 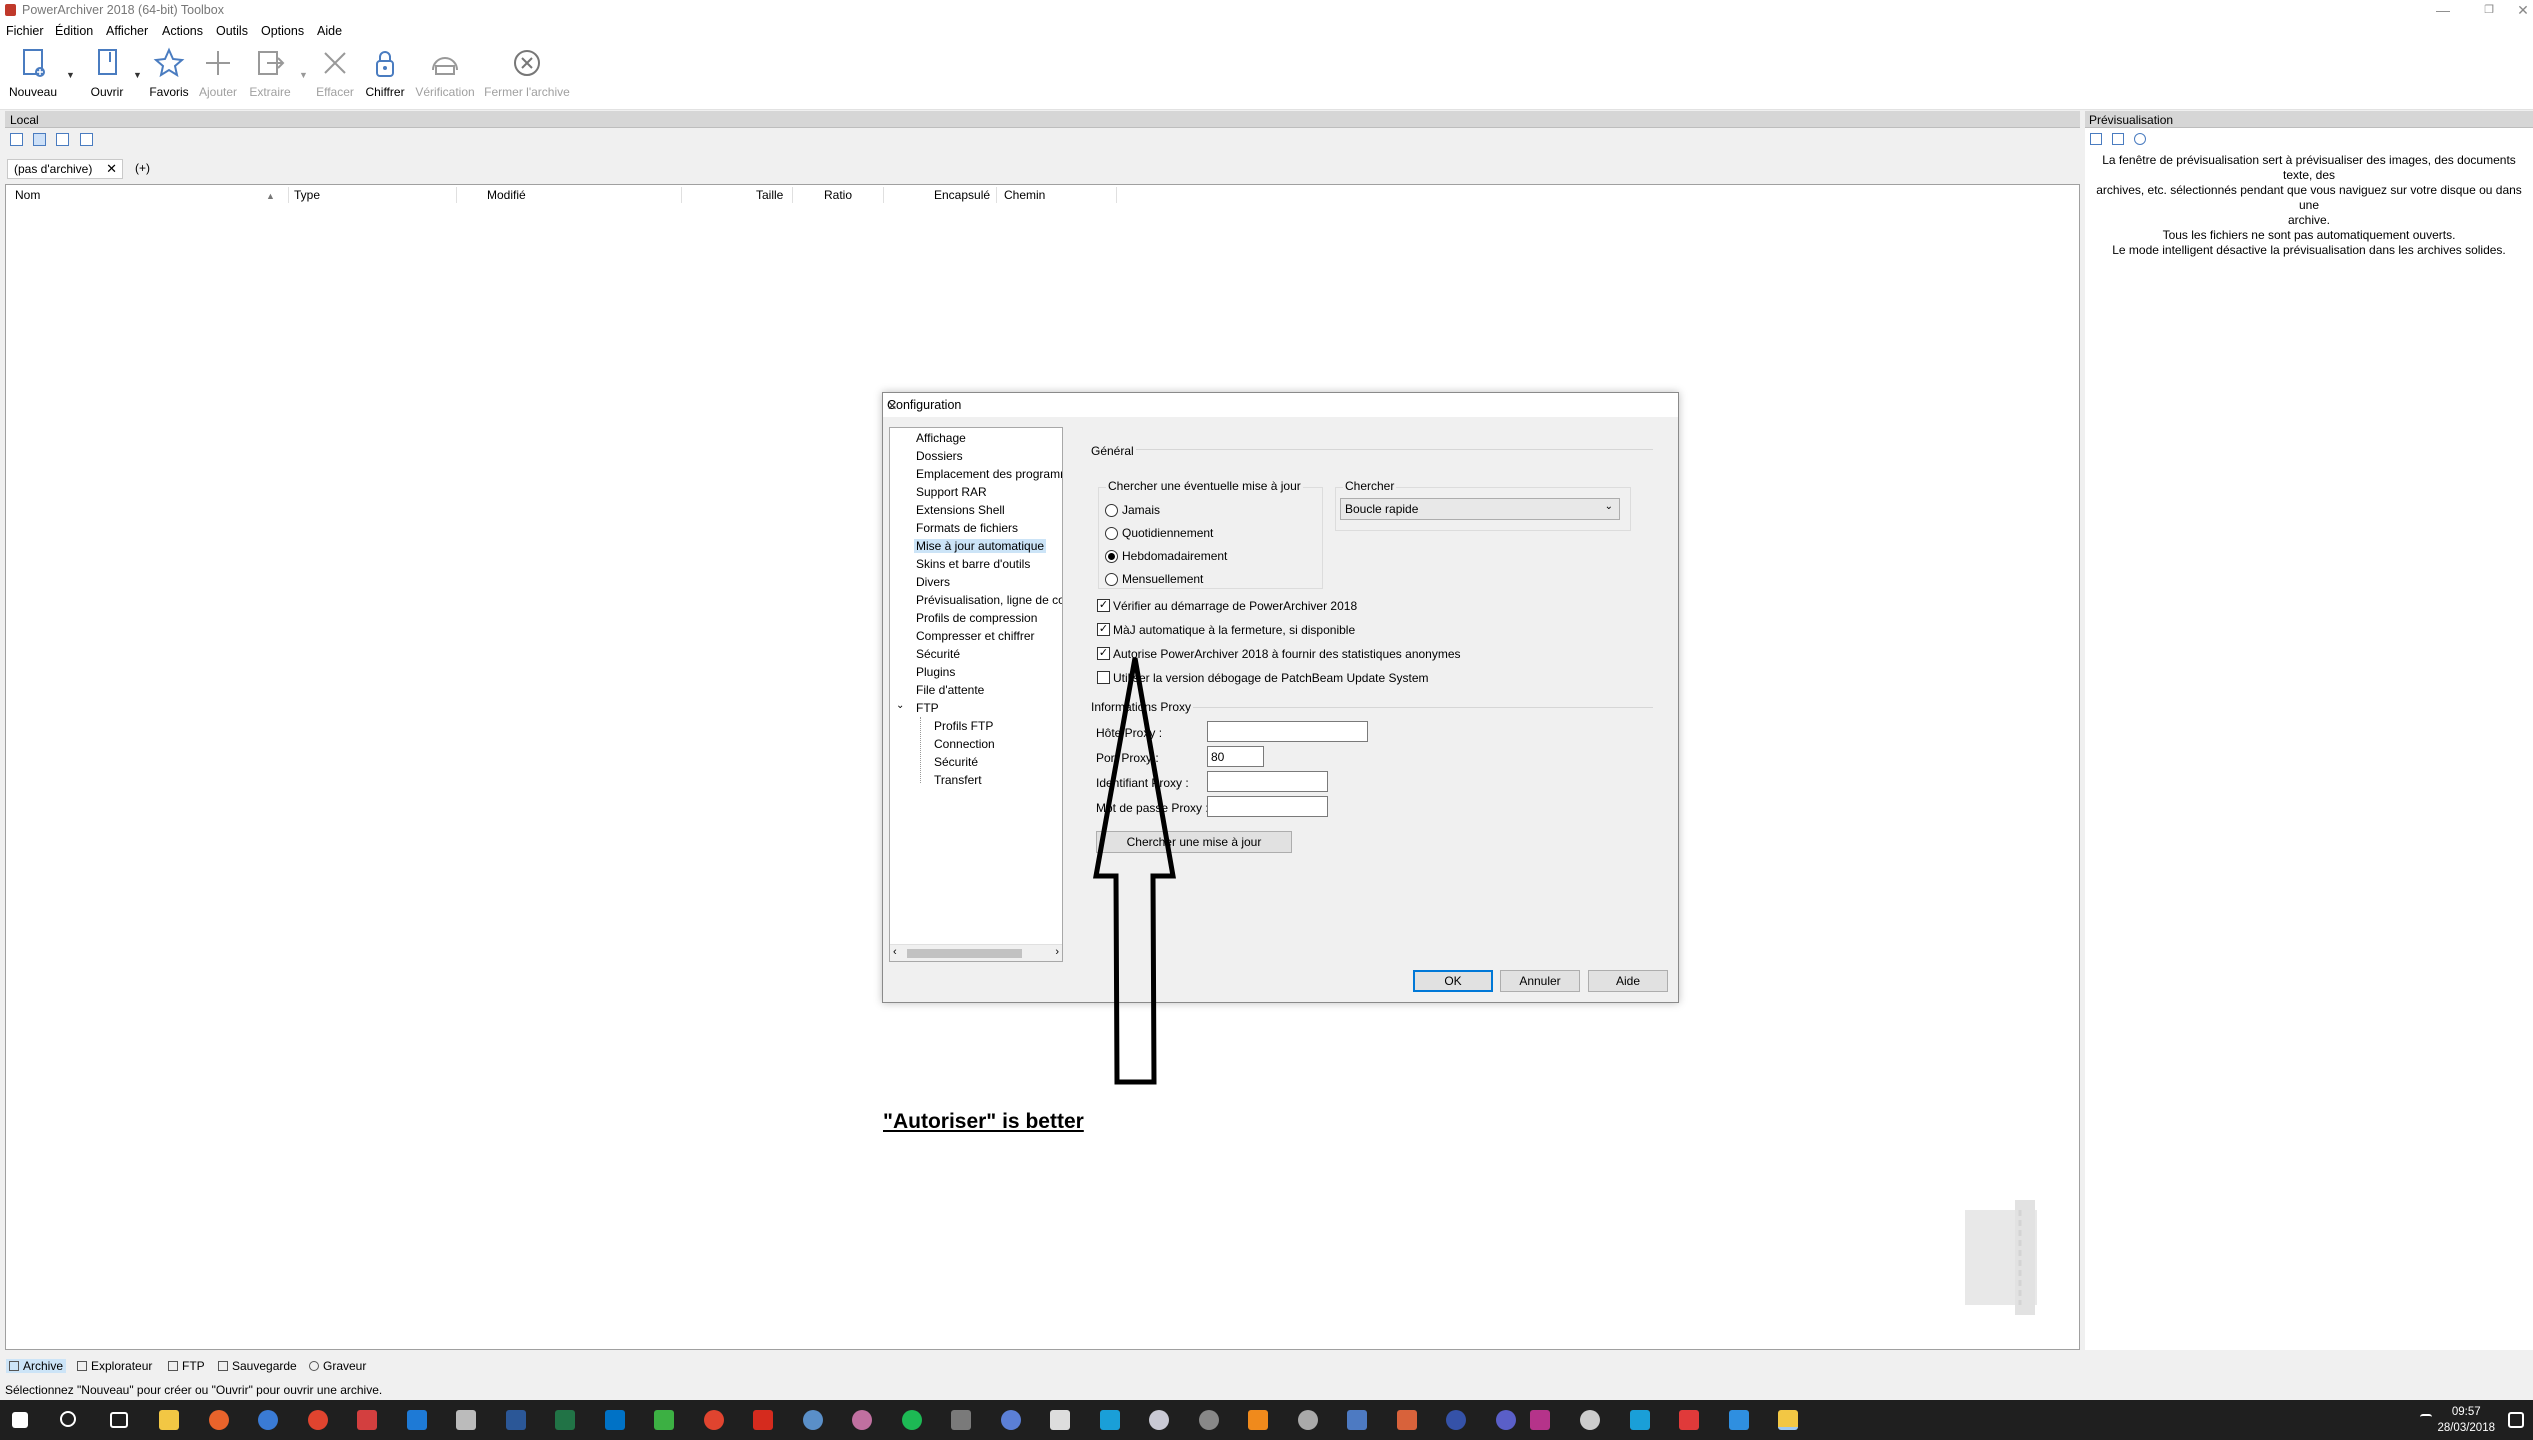 I want to click on radio-daily, so click(x=1111, y=533).